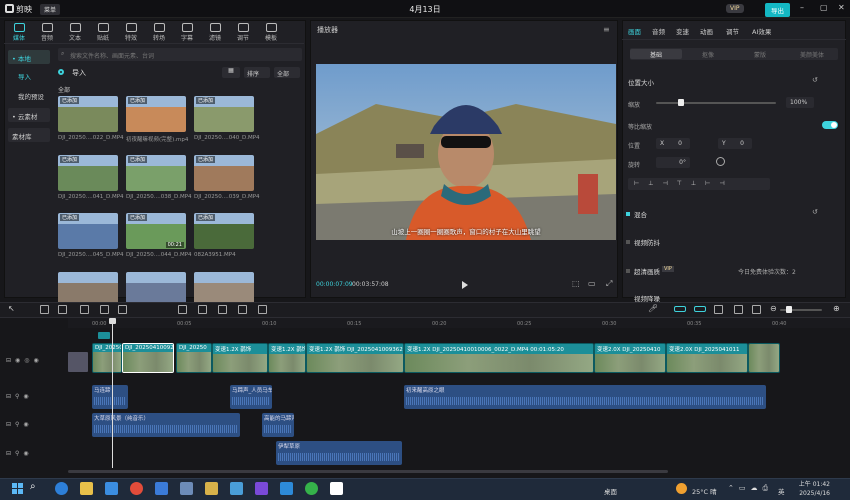 This screenshot has width=850, height=500. Describe the element at coordinates (44, 309) in the screenshot. I see `undo-icon` at that location.